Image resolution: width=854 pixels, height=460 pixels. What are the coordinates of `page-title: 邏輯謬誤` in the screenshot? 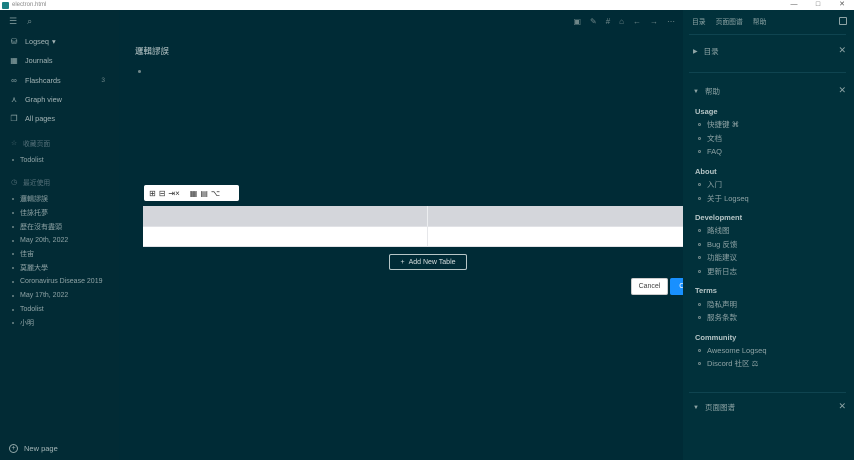 It's located at (152, 51).